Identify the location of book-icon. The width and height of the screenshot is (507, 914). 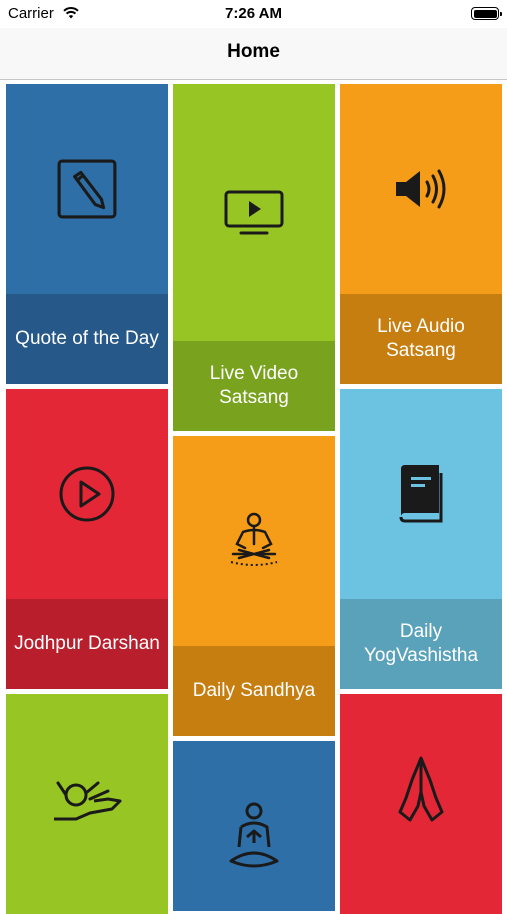
(421, 494).